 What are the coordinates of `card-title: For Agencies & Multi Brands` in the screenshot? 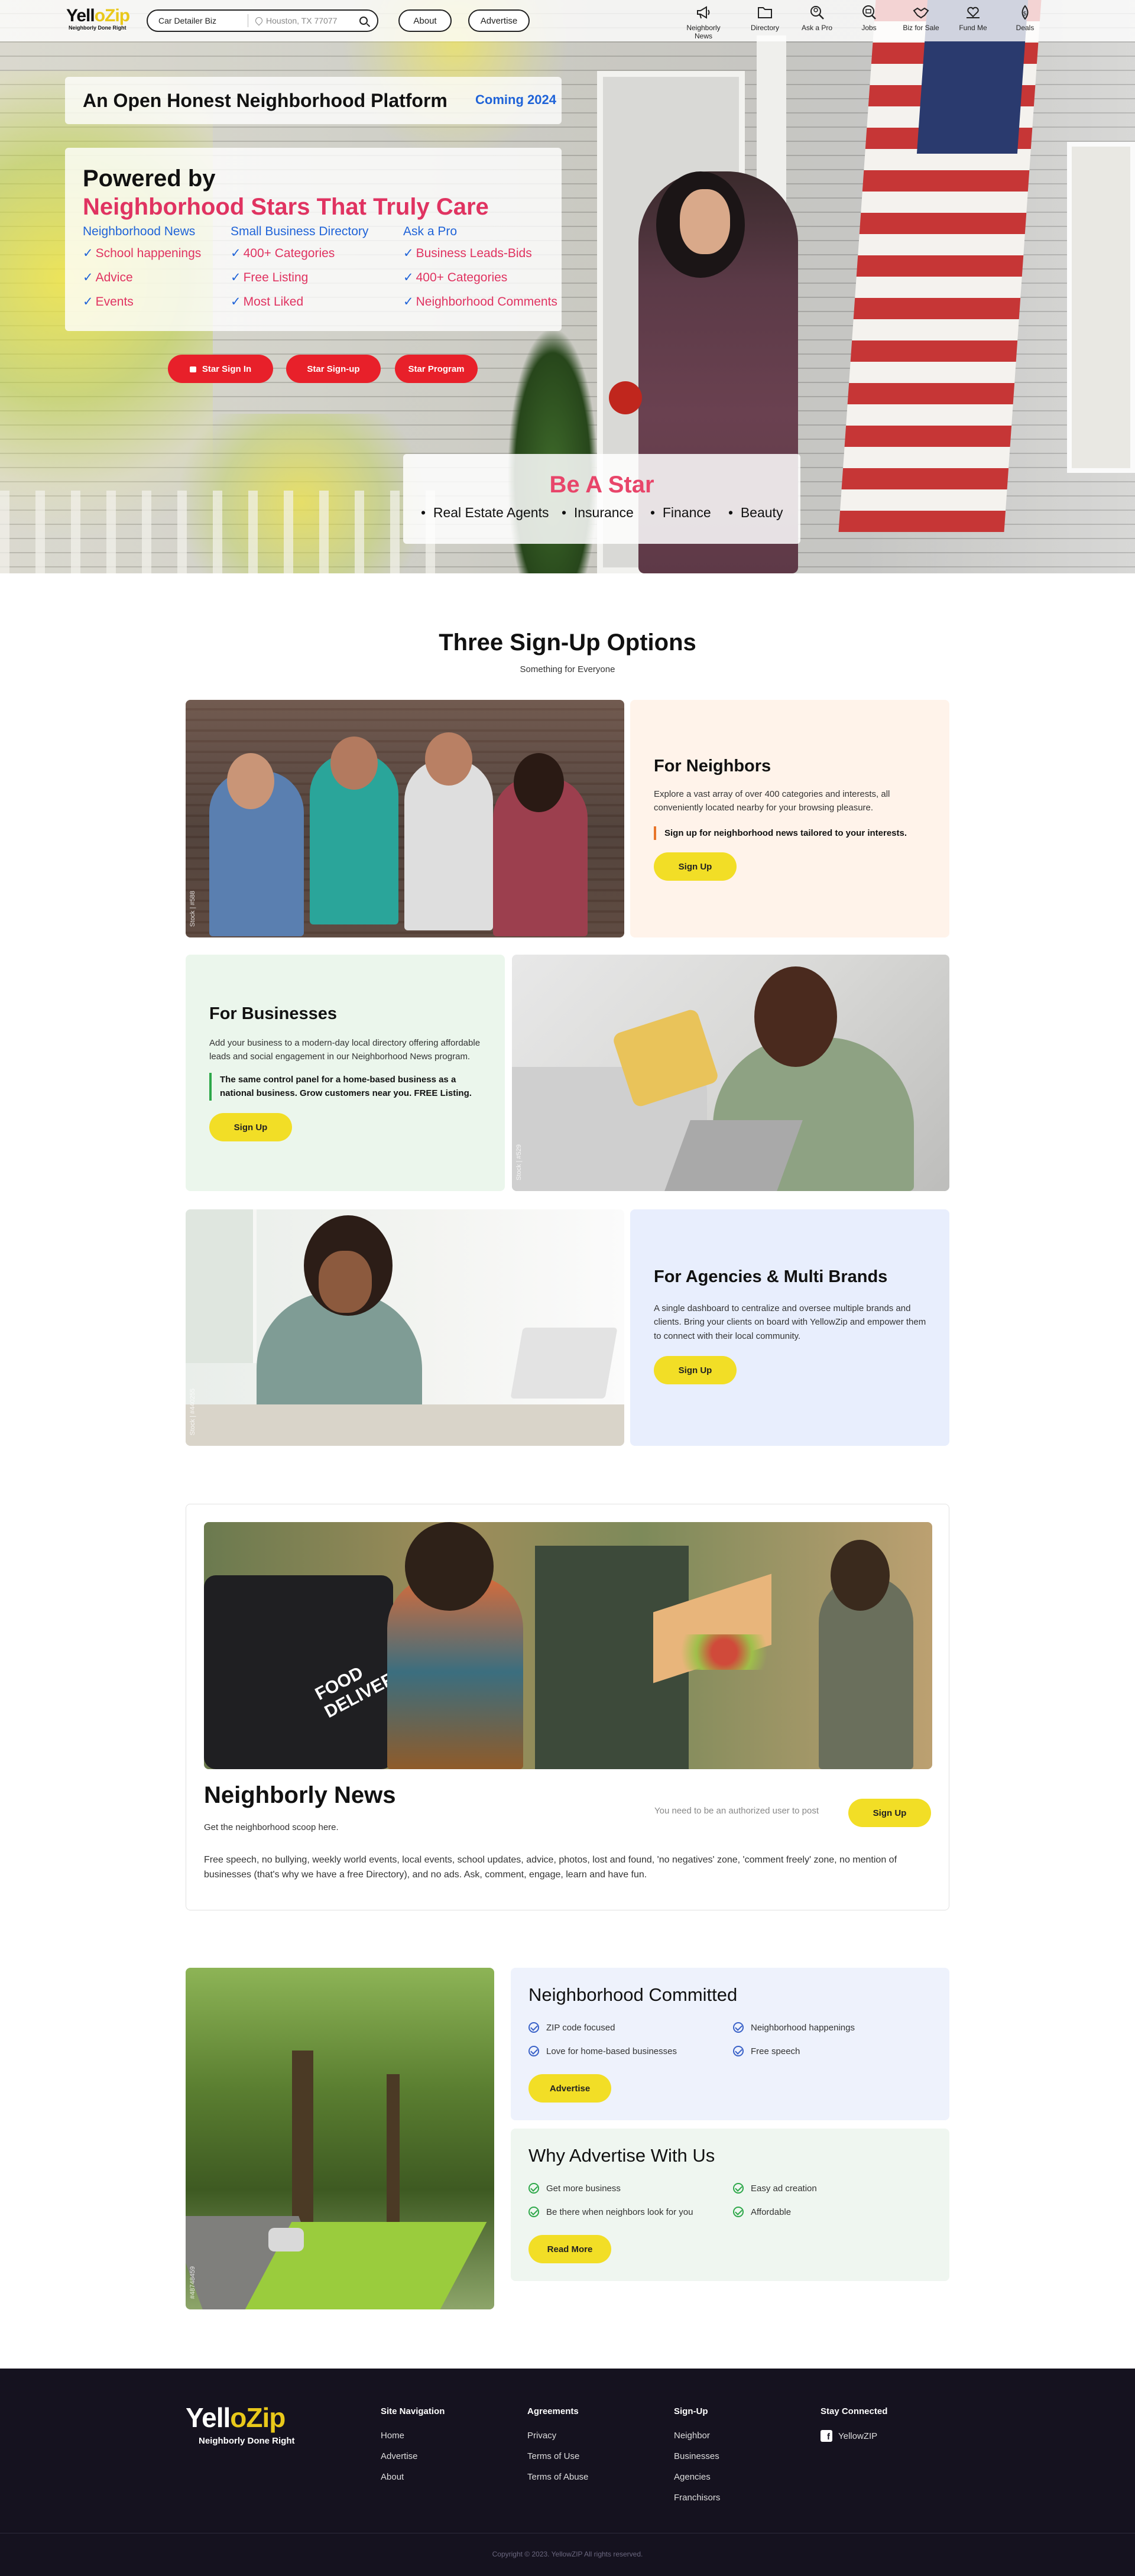 It's located at (771, 1276).